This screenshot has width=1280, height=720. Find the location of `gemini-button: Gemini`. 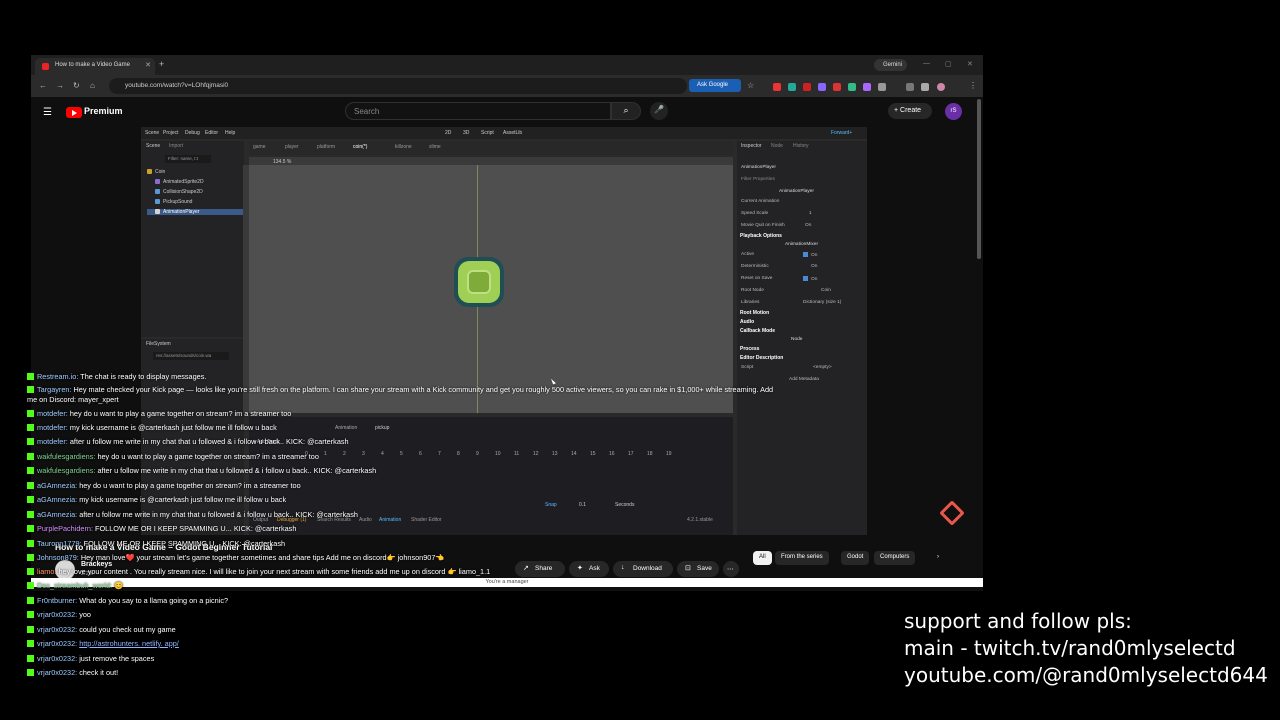

gemini-button: Gemini is located at coordinates (890, 65).